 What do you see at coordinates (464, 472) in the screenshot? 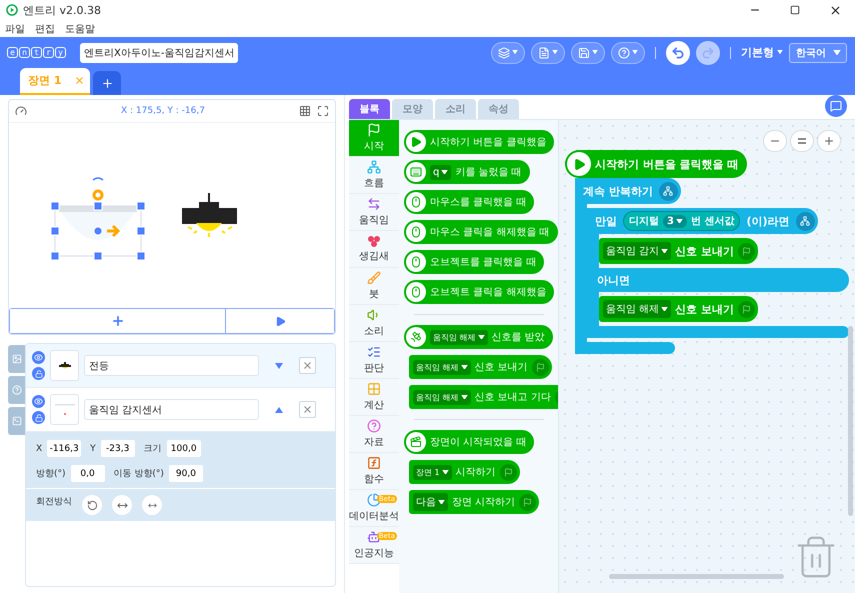
I see `command-block: 장면 1 시작하기` at bounding box center [464, 472].